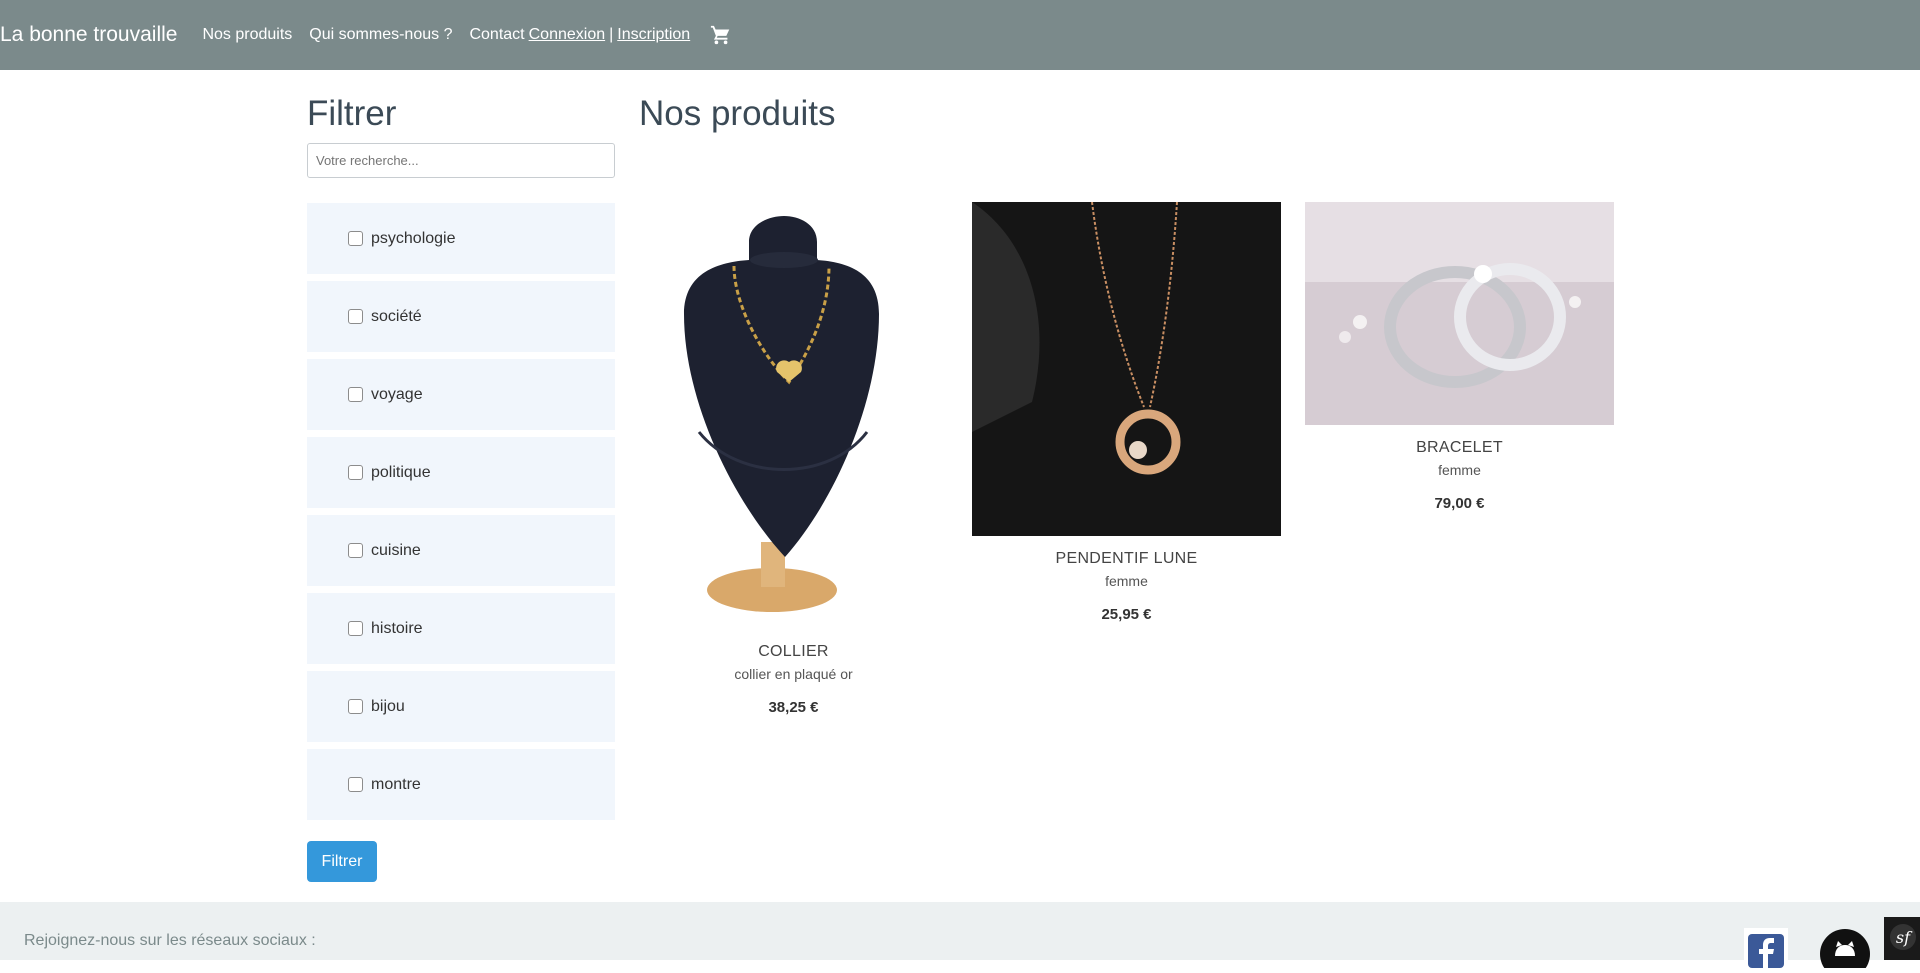 The width and height of the screenshot is (1920, 973). I want to click on product-card-pendentif-lune: PENDENTIF LUNE femme 25,95 €, so click(1126, 412).